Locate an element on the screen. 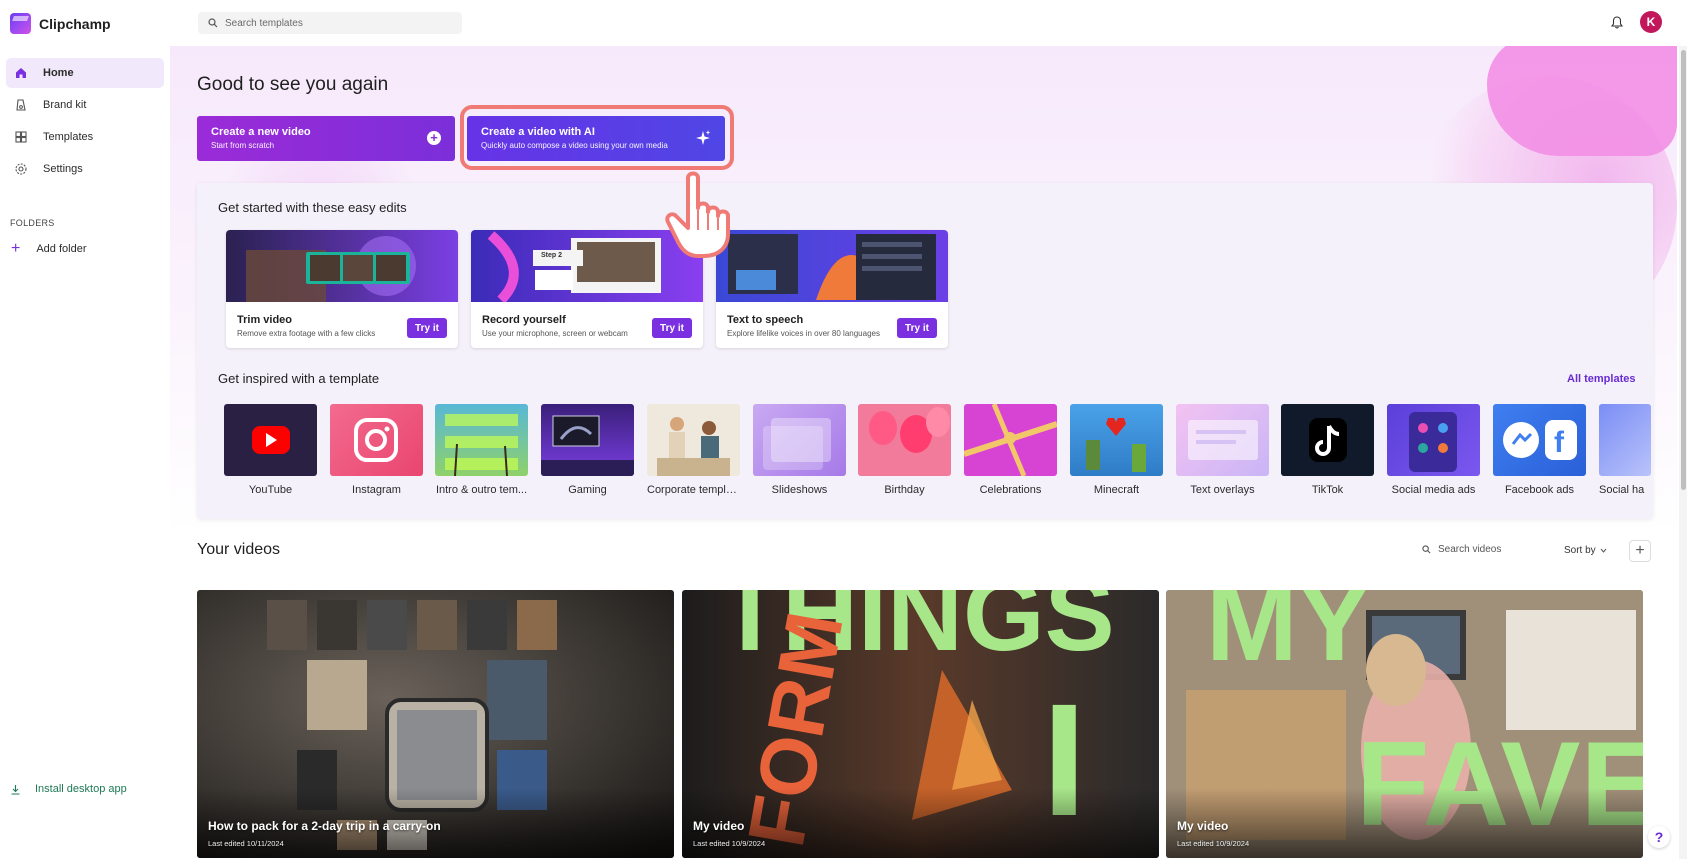 The image size is (1687, 859). step-badge: Step 2 is located at coordinates (552, 255).